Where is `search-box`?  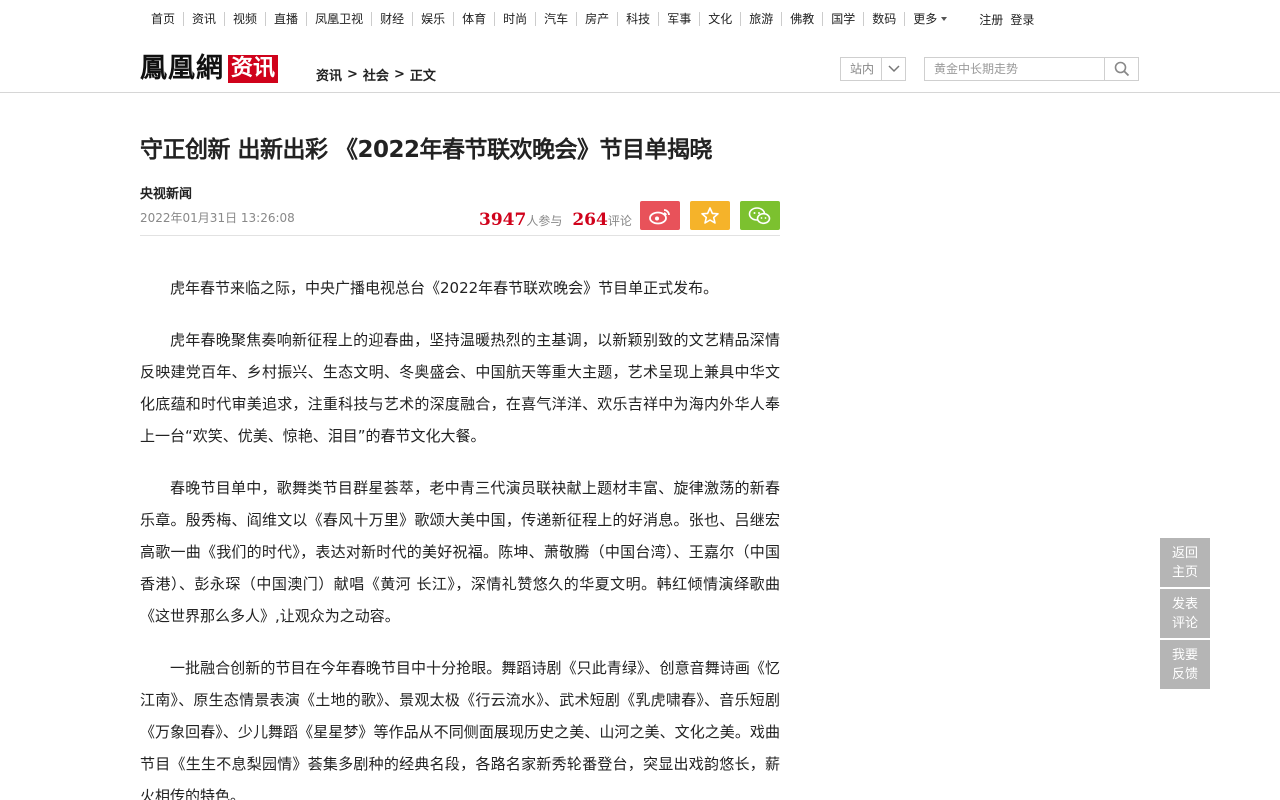
search-box is located at coordinates (1031, 69).